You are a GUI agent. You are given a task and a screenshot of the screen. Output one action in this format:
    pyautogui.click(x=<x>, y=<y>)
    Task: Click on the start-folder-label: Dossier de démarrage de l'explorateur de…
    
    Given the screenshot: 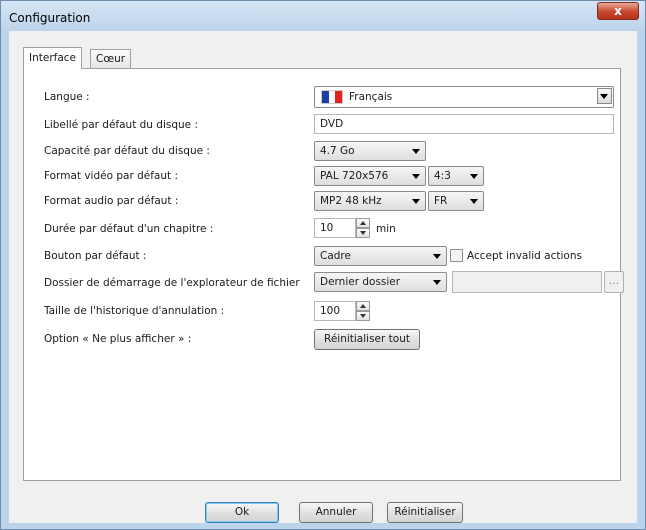 What is the action you would take?
    pyautogui.click(x=172, y=283)
    